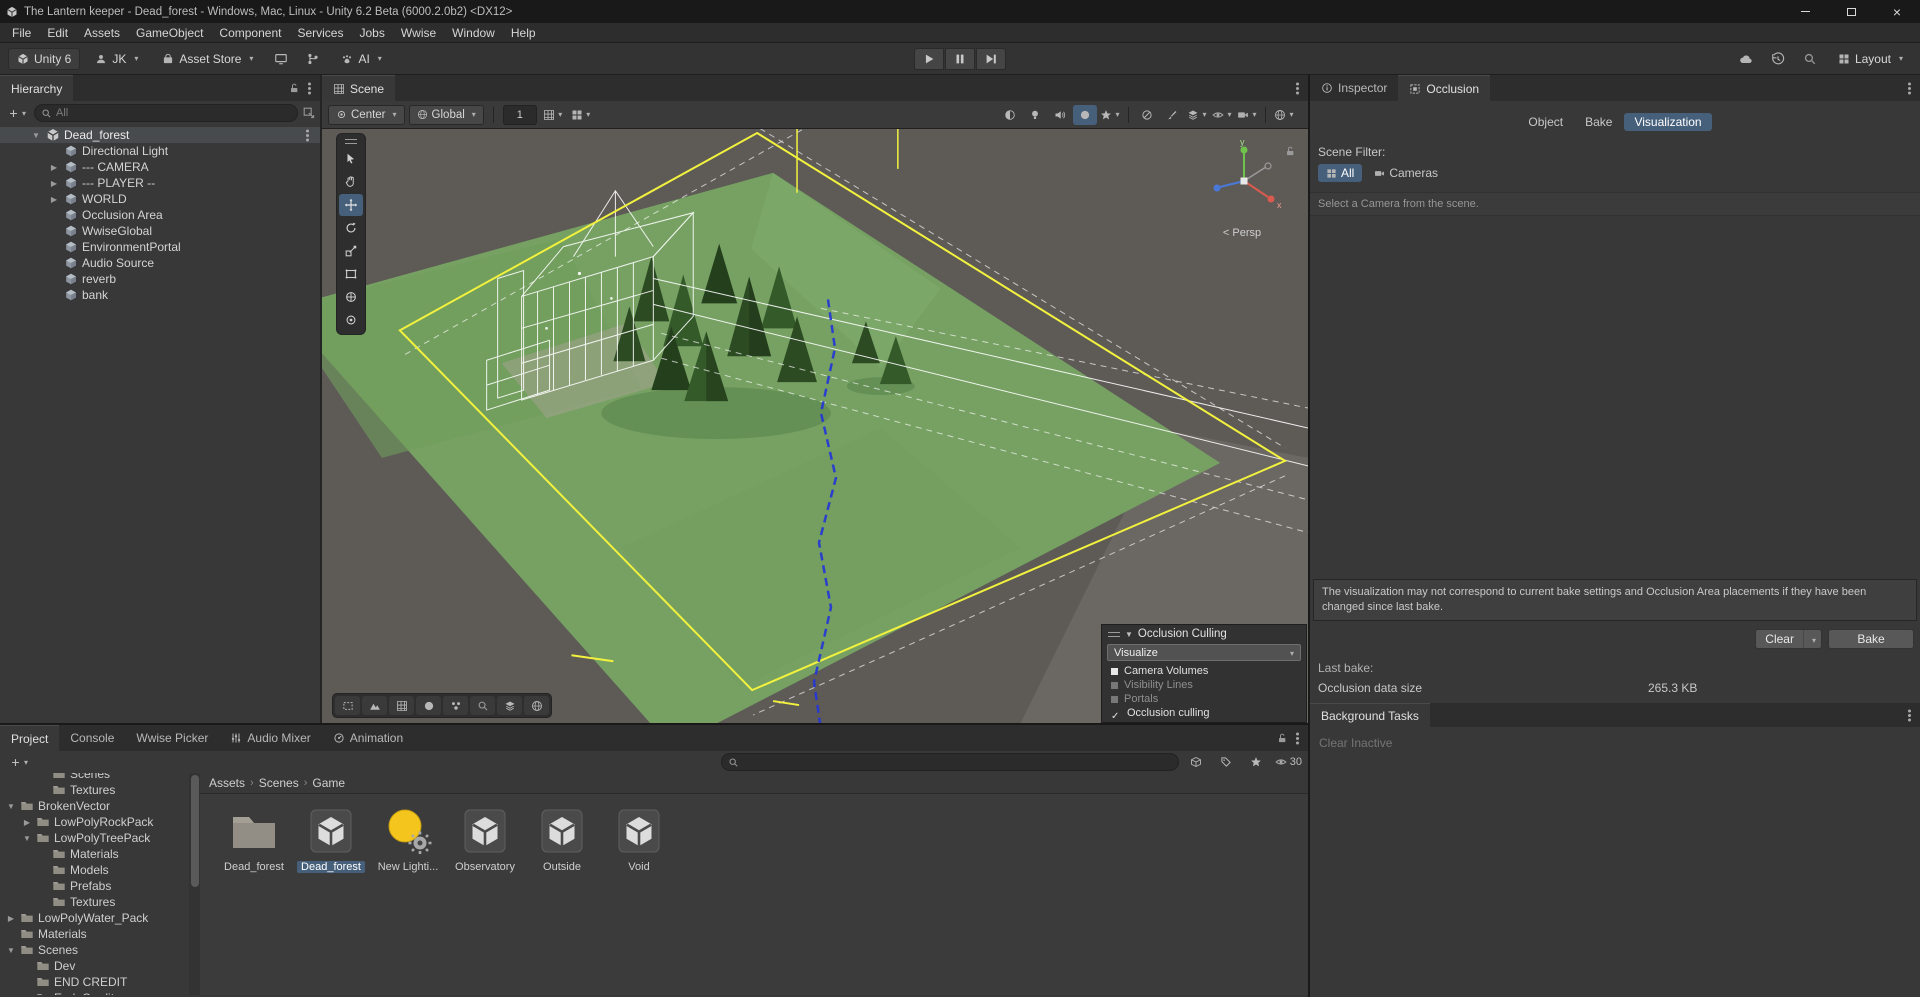 The height and width of the screenshot is (997, 1920). Describe the element at coordinates (328, 783) in the screenshot. I see `breadcrumb-game: Game` at that location.